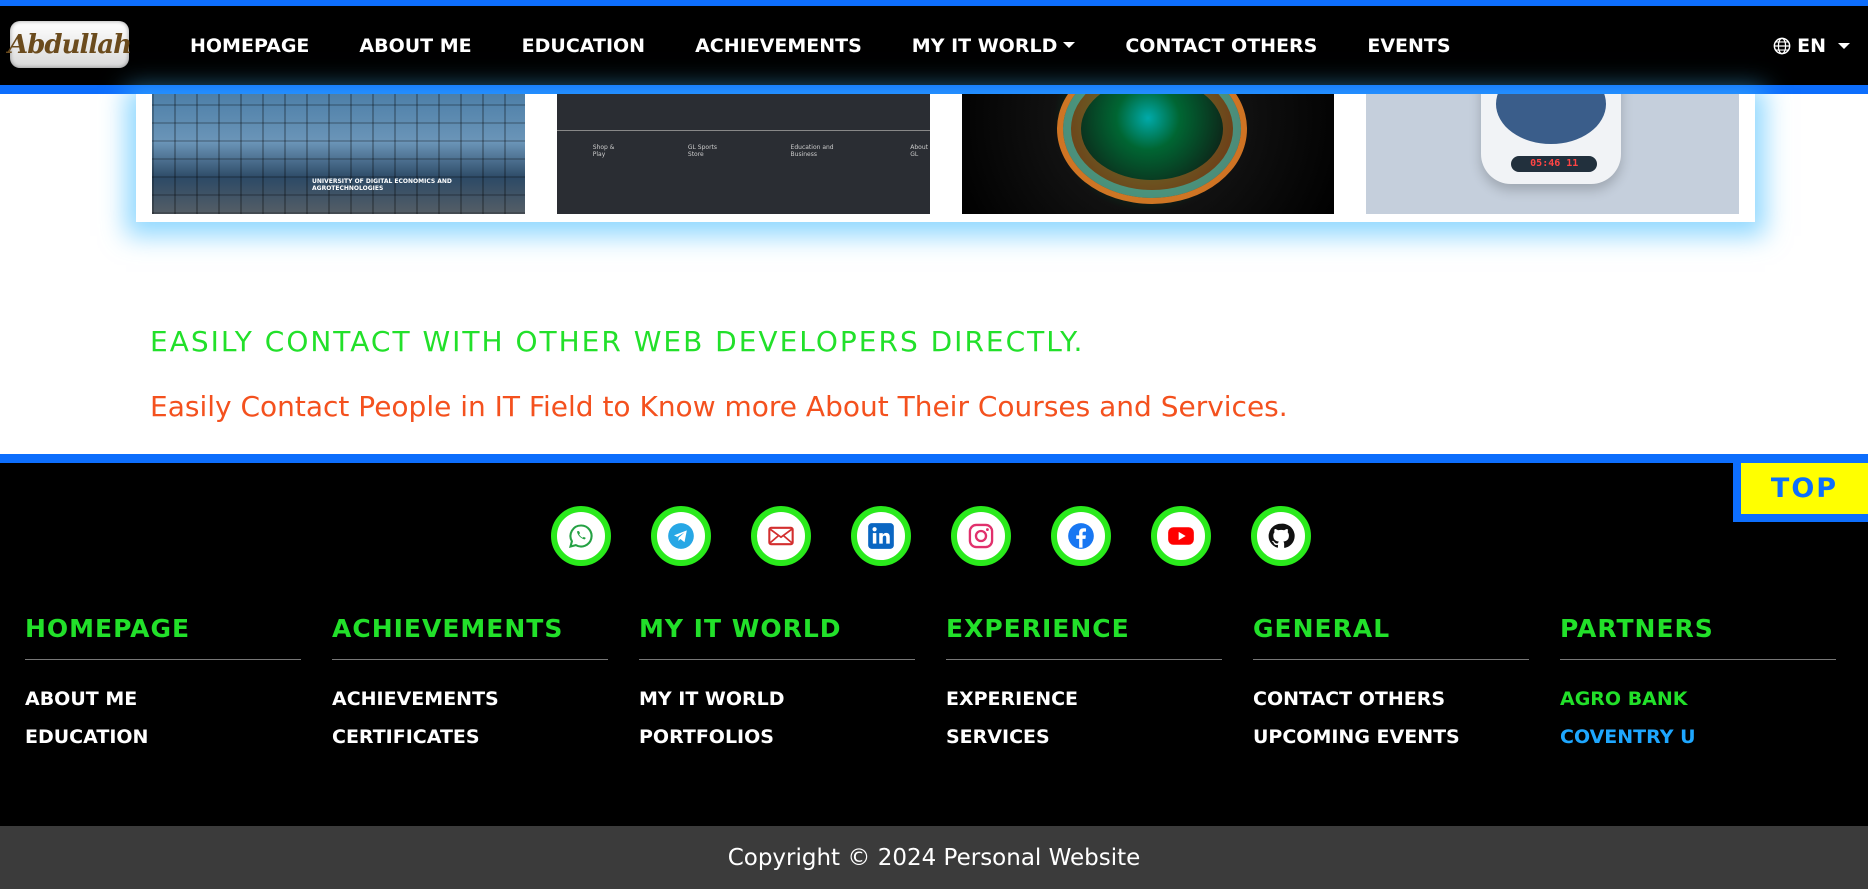 The image size is (1868, 889). I want to click on nav-education: EDUCATION, so click(583, 46).